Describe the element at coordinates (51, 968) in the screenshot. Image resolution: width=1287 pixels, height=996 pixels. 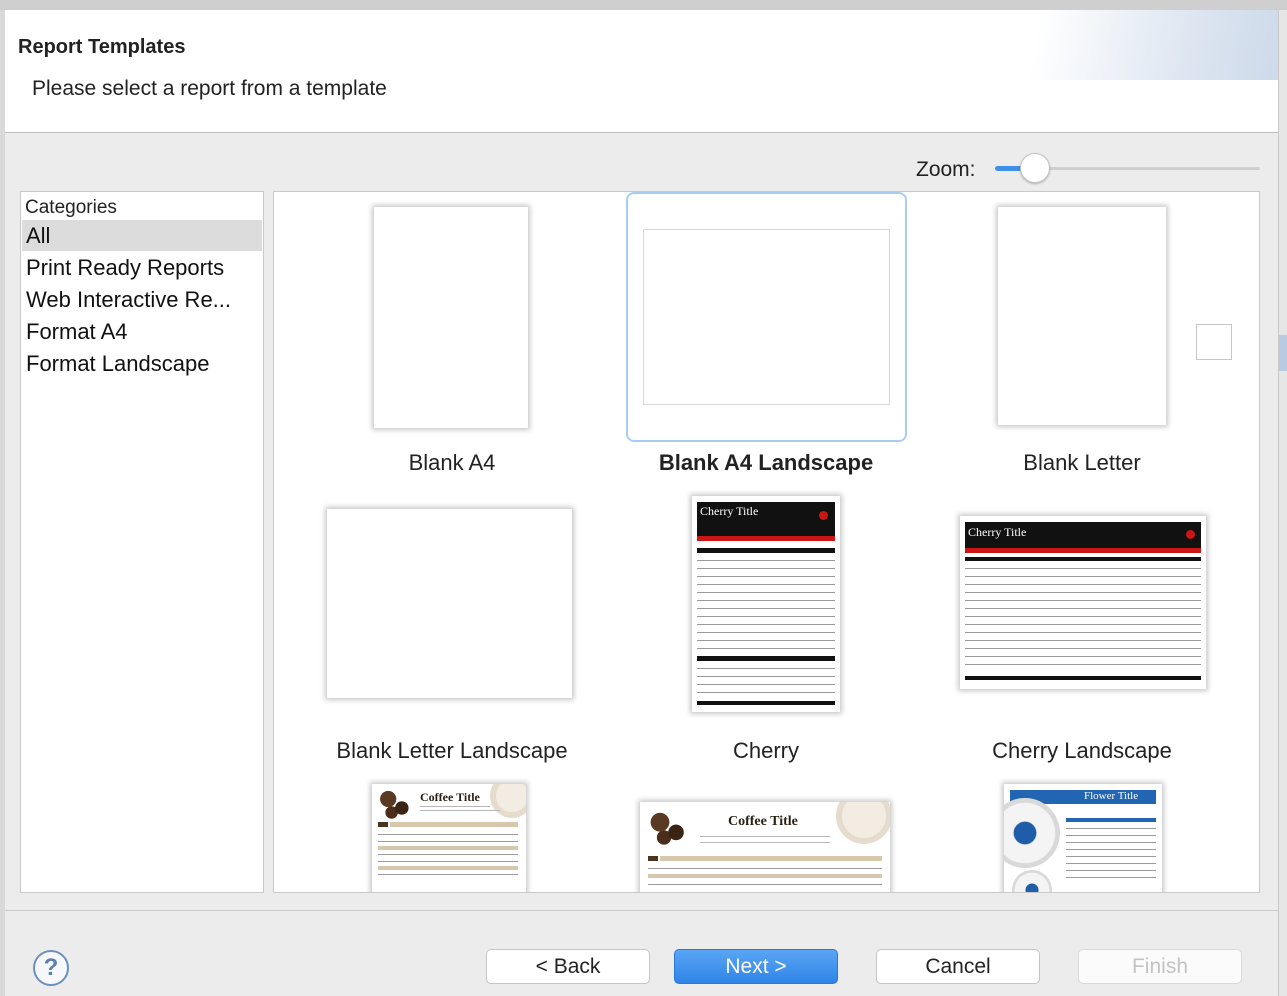
I see `help-button: ?` at that location.